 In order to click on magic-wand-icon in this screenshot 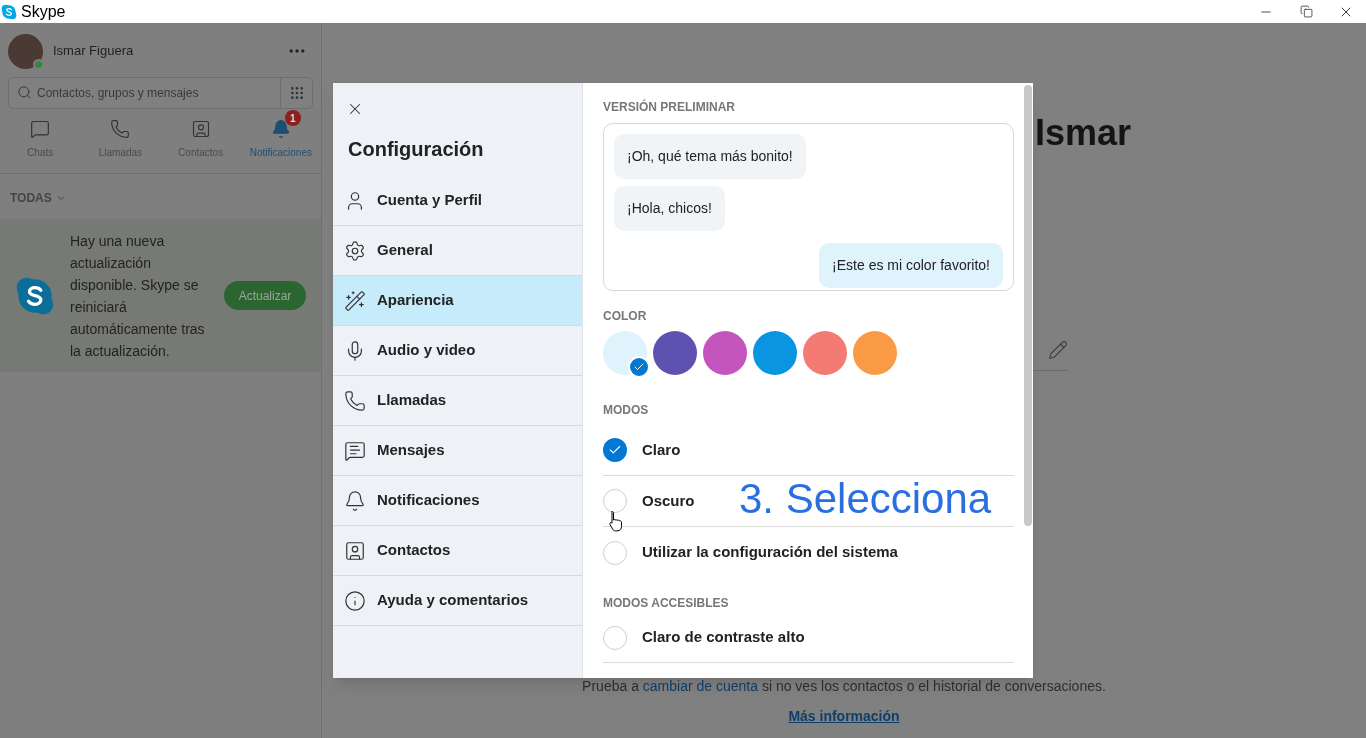, I will do `click(355, 300)`.